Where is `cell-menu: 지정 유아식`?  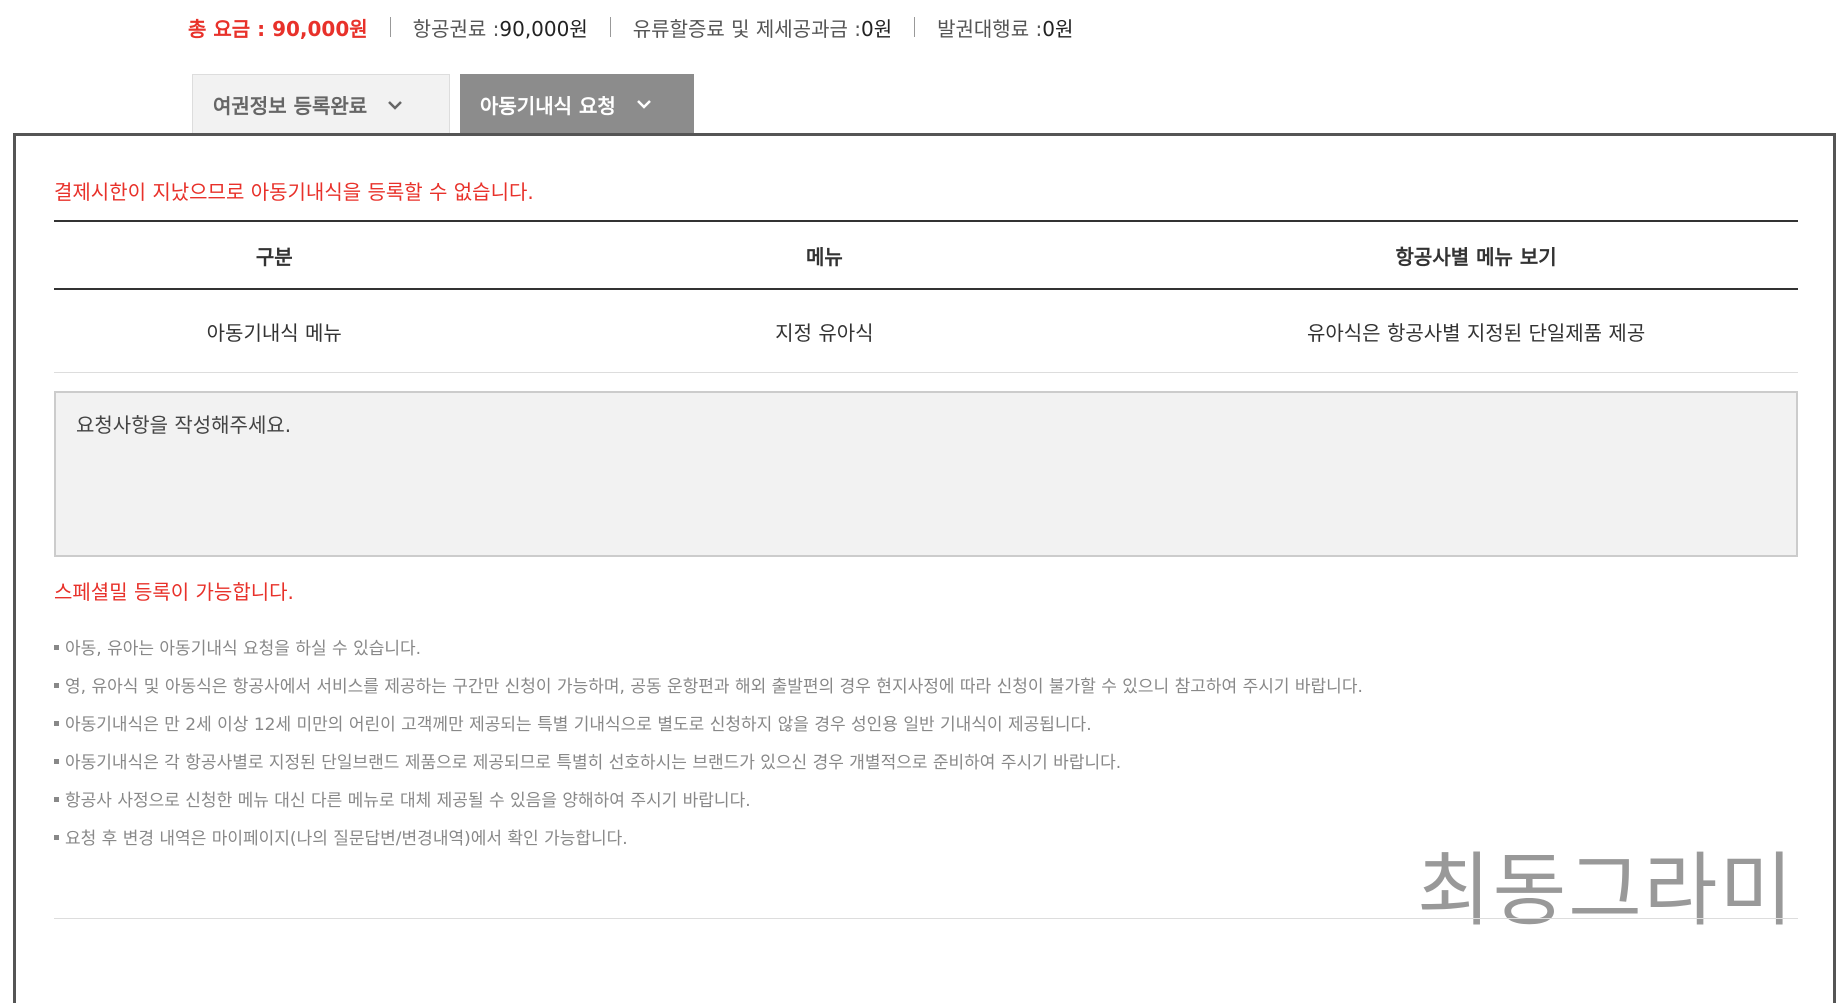
cell-menu: 지정 유아식 is located at coordinates (824, 331).